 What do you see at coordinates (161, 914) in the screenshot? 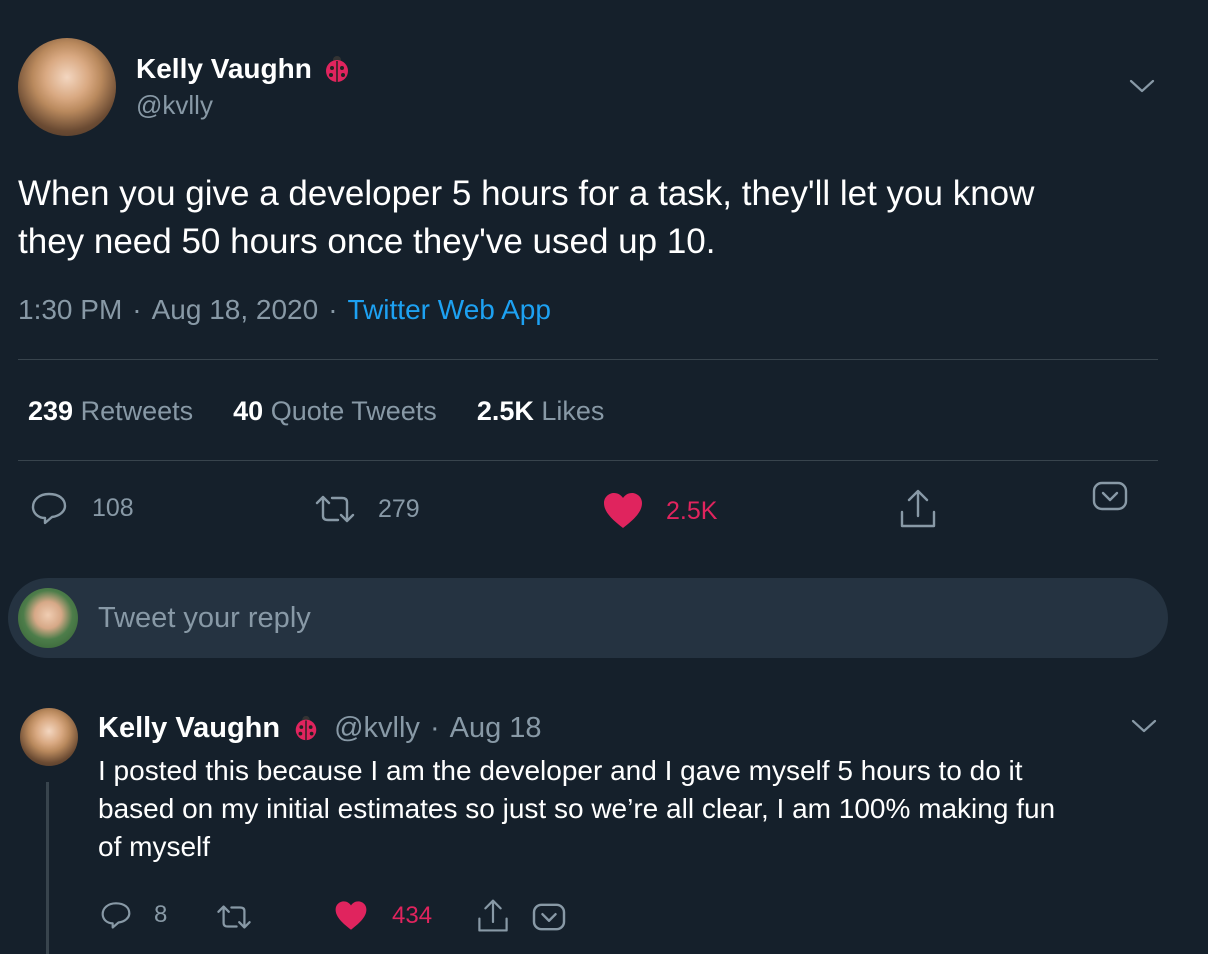
I see `reply-reply-count: 8` at bounding box center [161, 914].